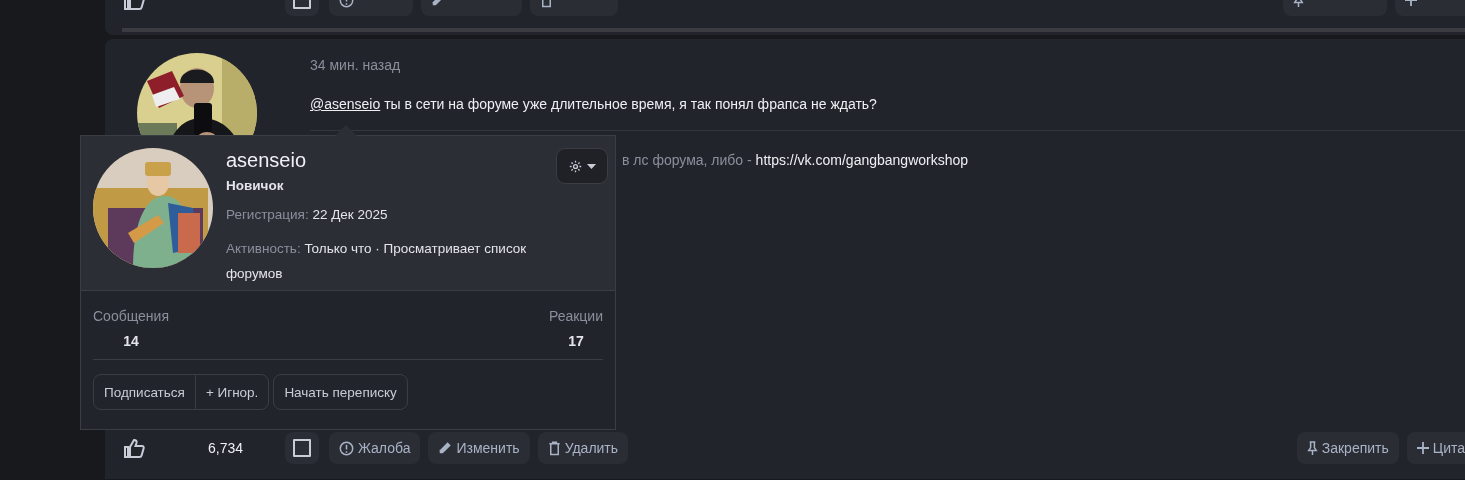  What do you see at coordinates (576, 341) in the screenshot?
I see `stat-value: 17` at bounding box center [576, 341].